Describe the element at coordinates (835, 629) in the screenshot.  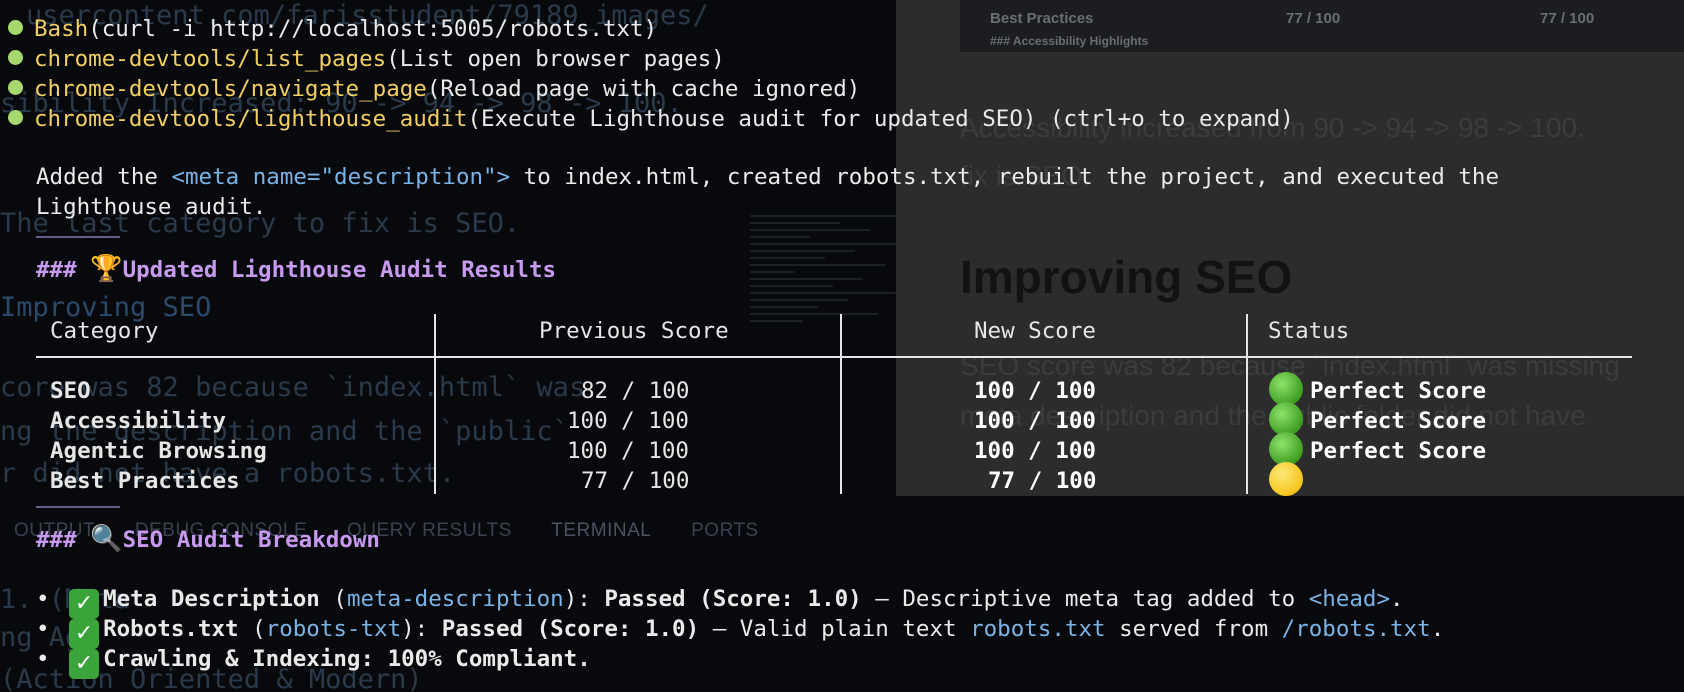
I see `item-desc: — Valid plain text` at that location.